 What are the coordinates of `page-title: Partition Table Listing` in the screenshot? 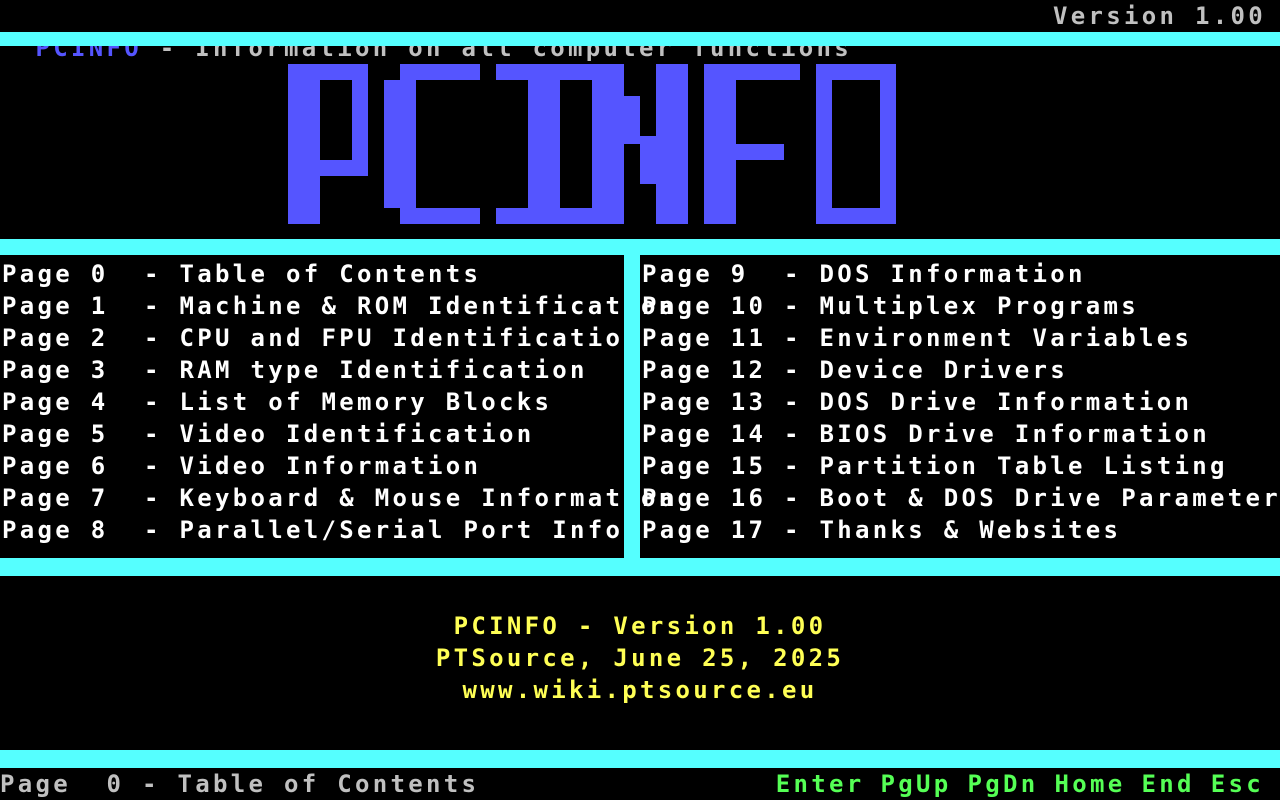 It's located at (1023, 466).